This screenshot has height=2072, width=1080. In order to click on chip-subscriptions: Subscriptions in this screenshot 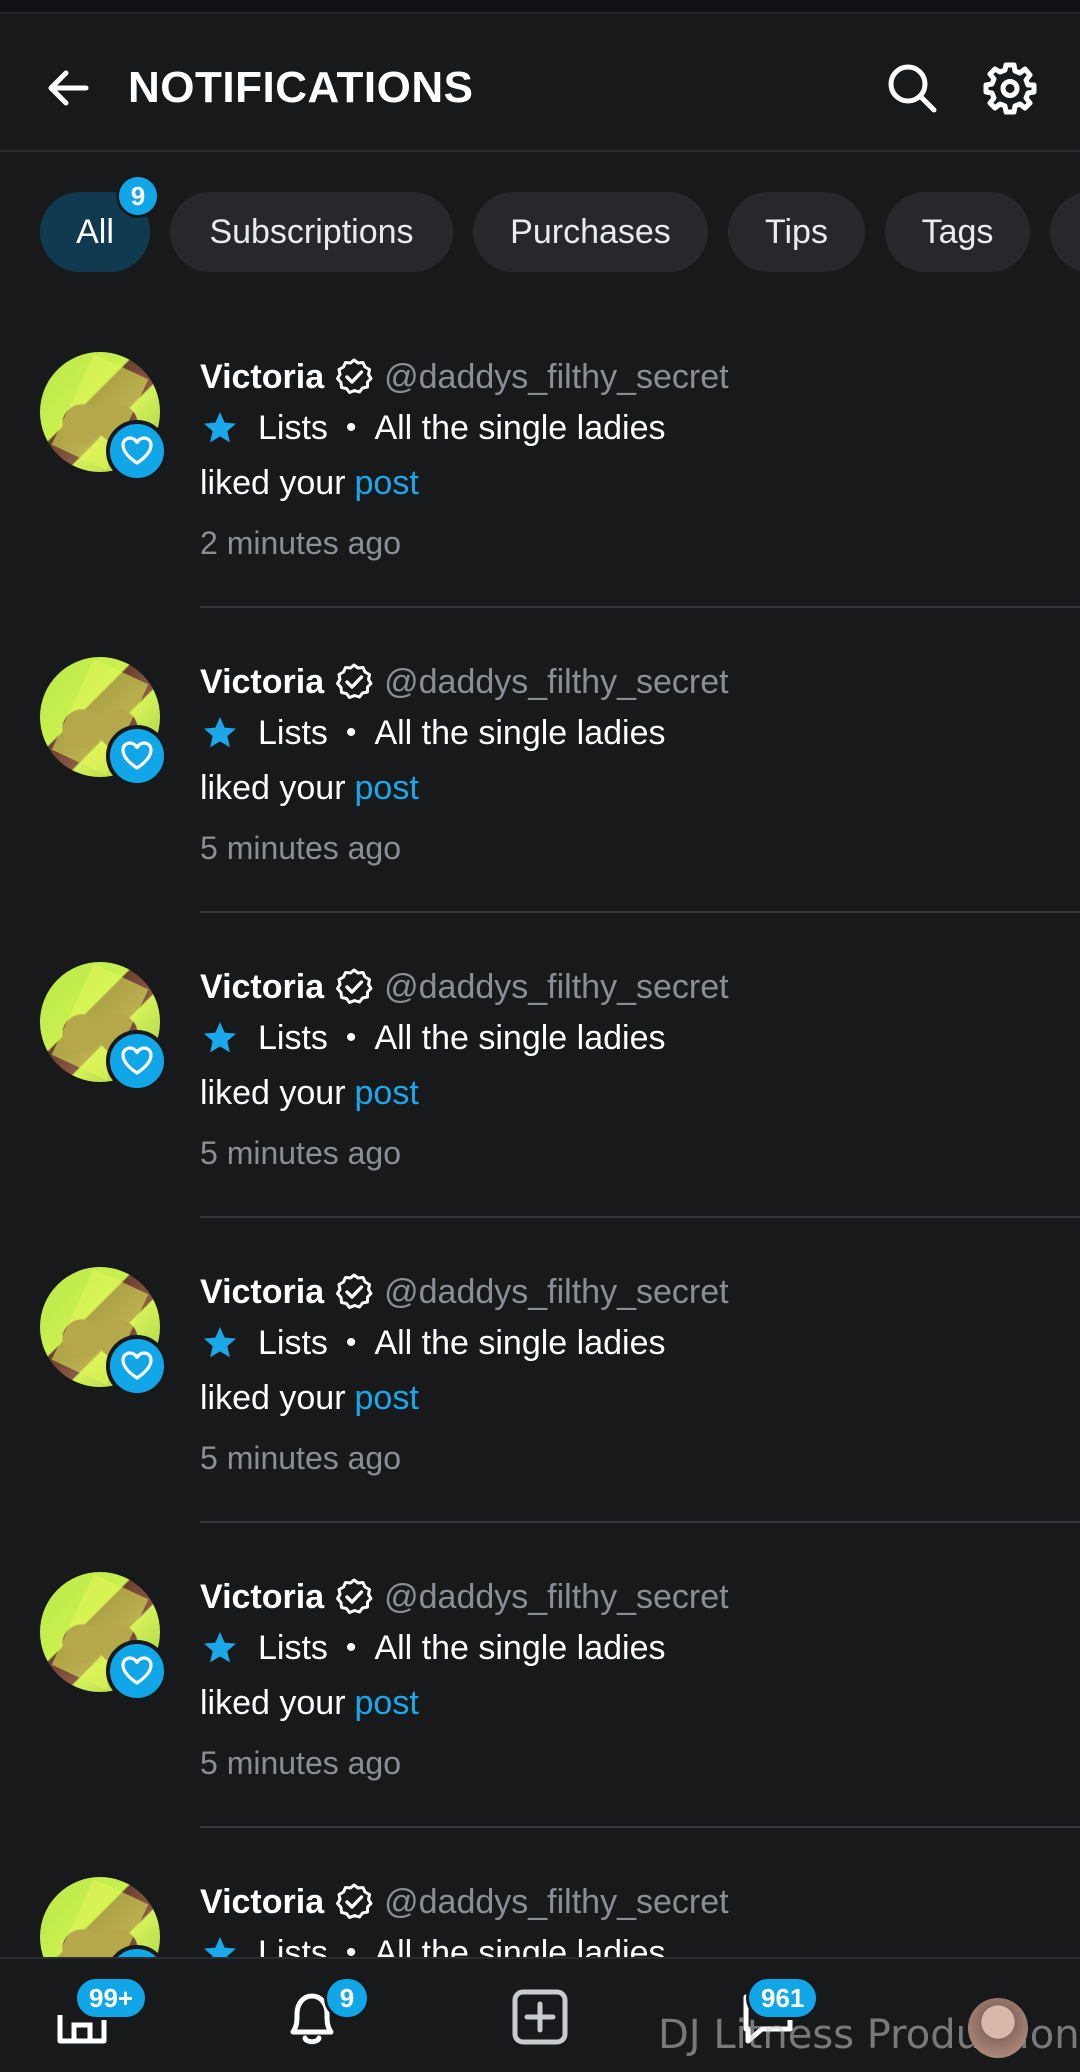, I will do `click(311, 232)`.